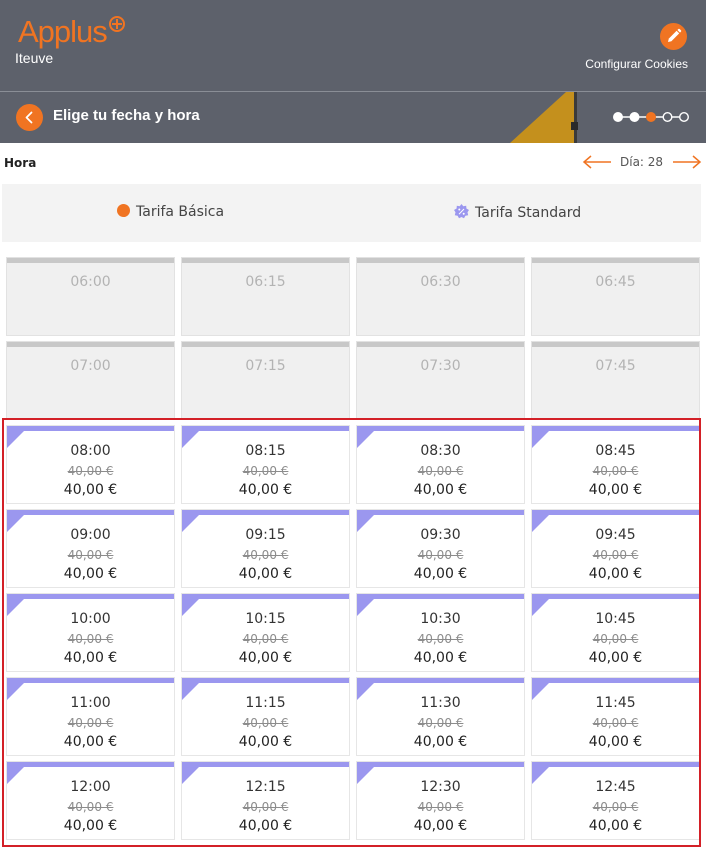 Image resolution: width=706 pixels, height=850 pixels. I want to click on slot-time: 08:00, so click(90, 451).